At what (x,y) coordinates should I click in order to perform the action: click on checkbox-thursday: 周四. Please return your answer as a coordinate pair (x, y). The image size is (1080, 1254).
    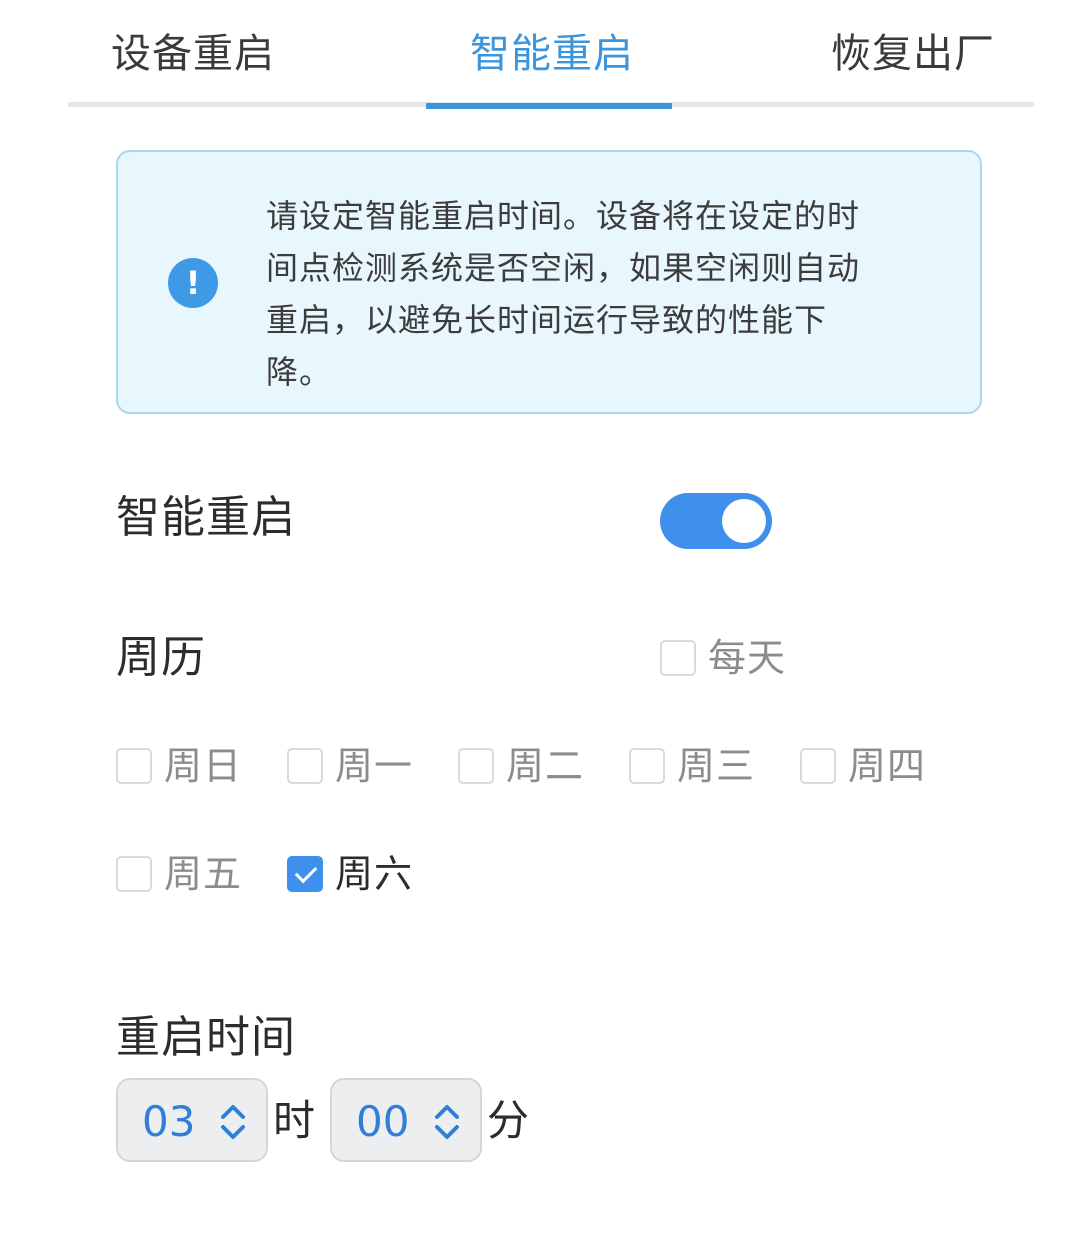
    Looking at the image, I should click on (863, 766).